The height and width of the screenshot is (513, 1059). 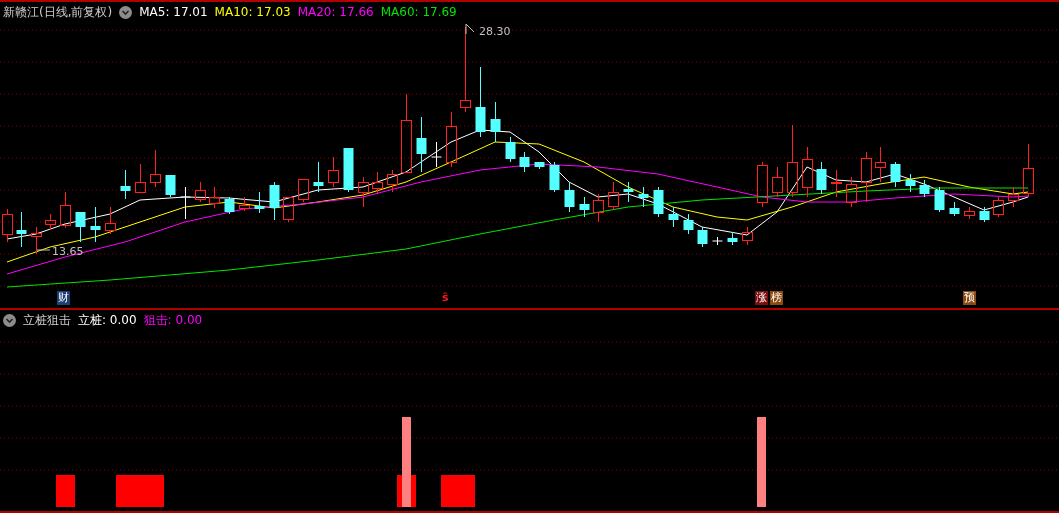 I want to click on moving-average-reading: MA20: 17.66, so click(x=335, y=12).